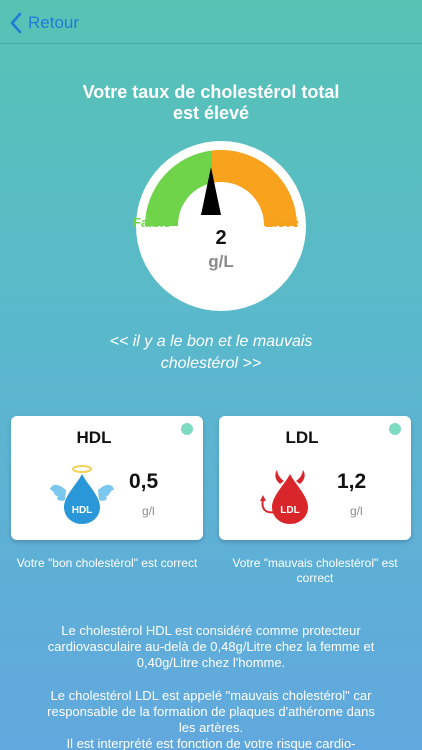 Image resolution: width=422 pixels, height=750 pixels. I want to click on hdl-unit: g/l, so click(148, 511).